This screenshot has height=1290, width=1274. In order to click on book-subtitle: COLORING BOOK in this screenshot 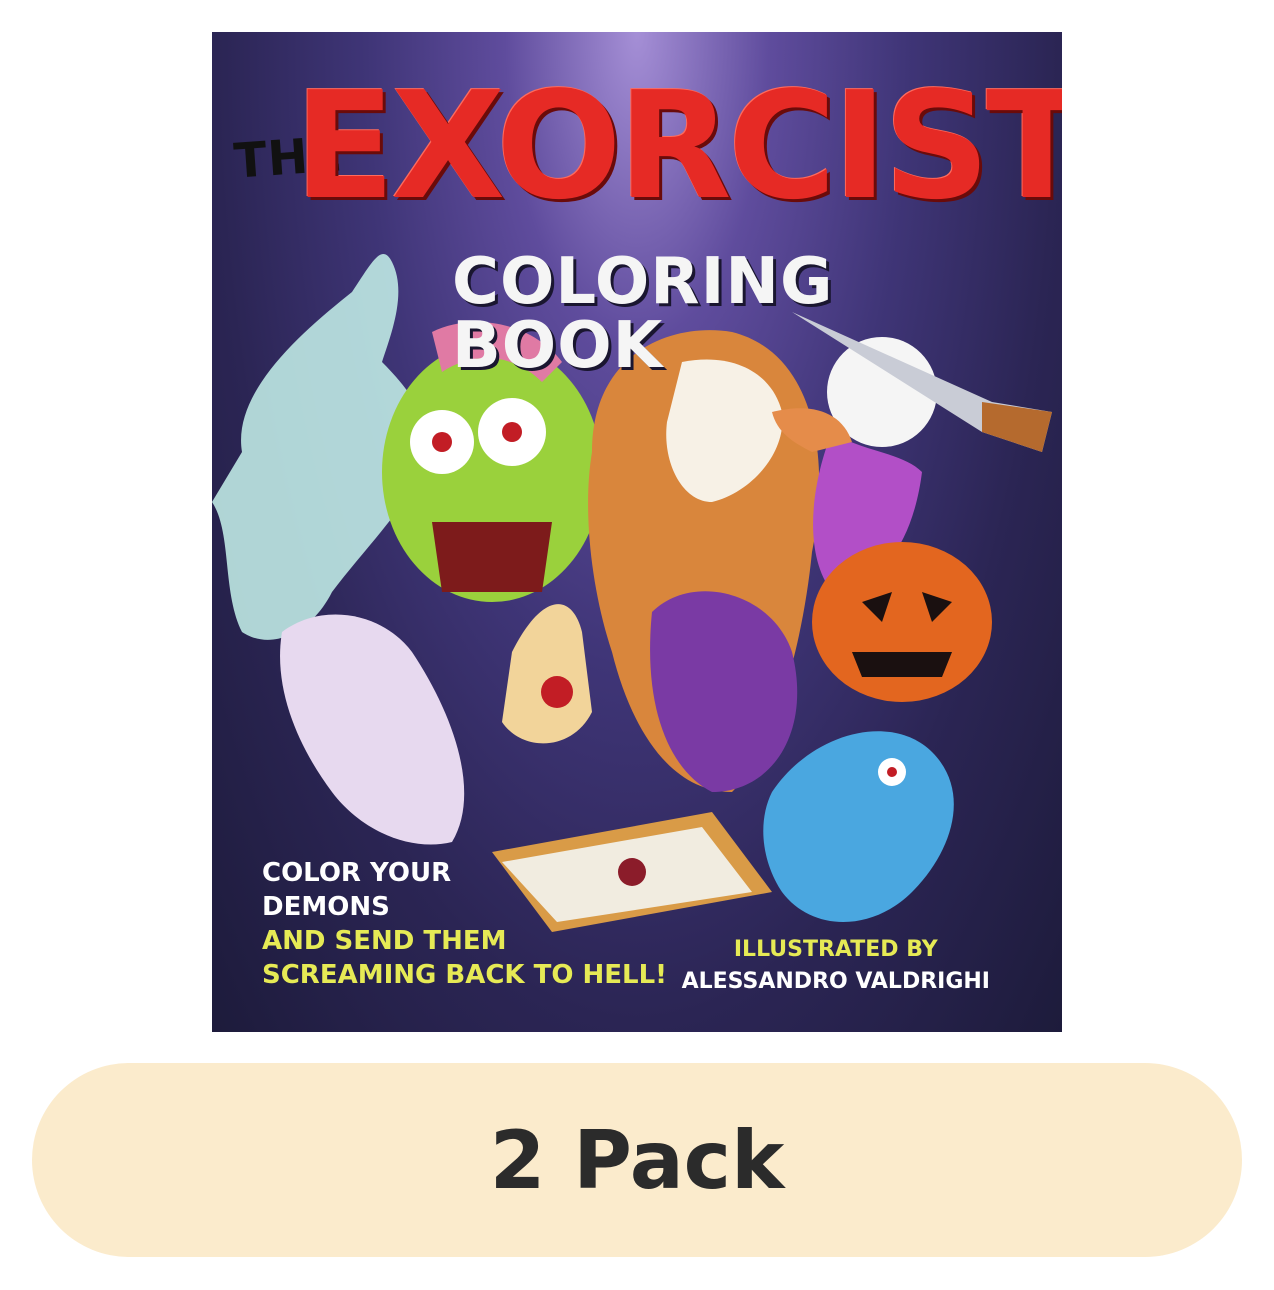, I will do `click(643, 314)`.